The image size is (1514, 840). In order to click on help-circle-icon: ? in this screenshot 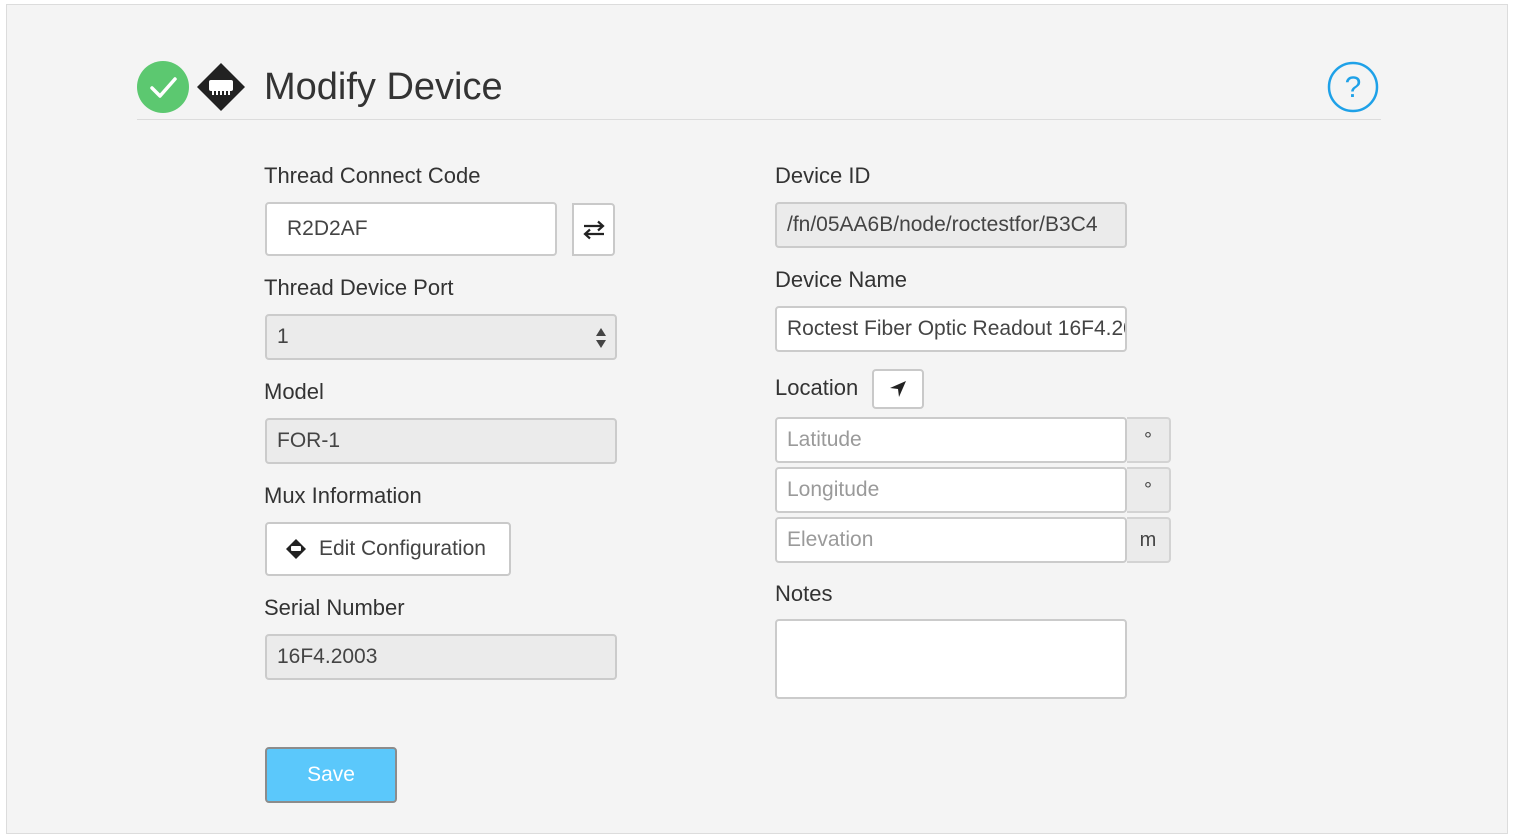, I will do `click(1353, 87)`.